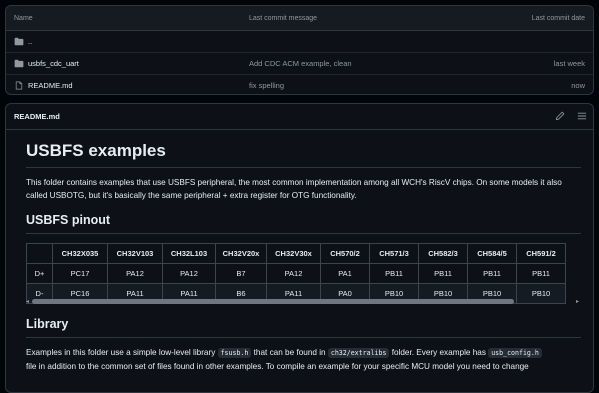 The height and width of the screenshot is (393, 599). Describe the element at coordinates (569, 63) in the screenshot. I see `commit-date: last week` at that location.